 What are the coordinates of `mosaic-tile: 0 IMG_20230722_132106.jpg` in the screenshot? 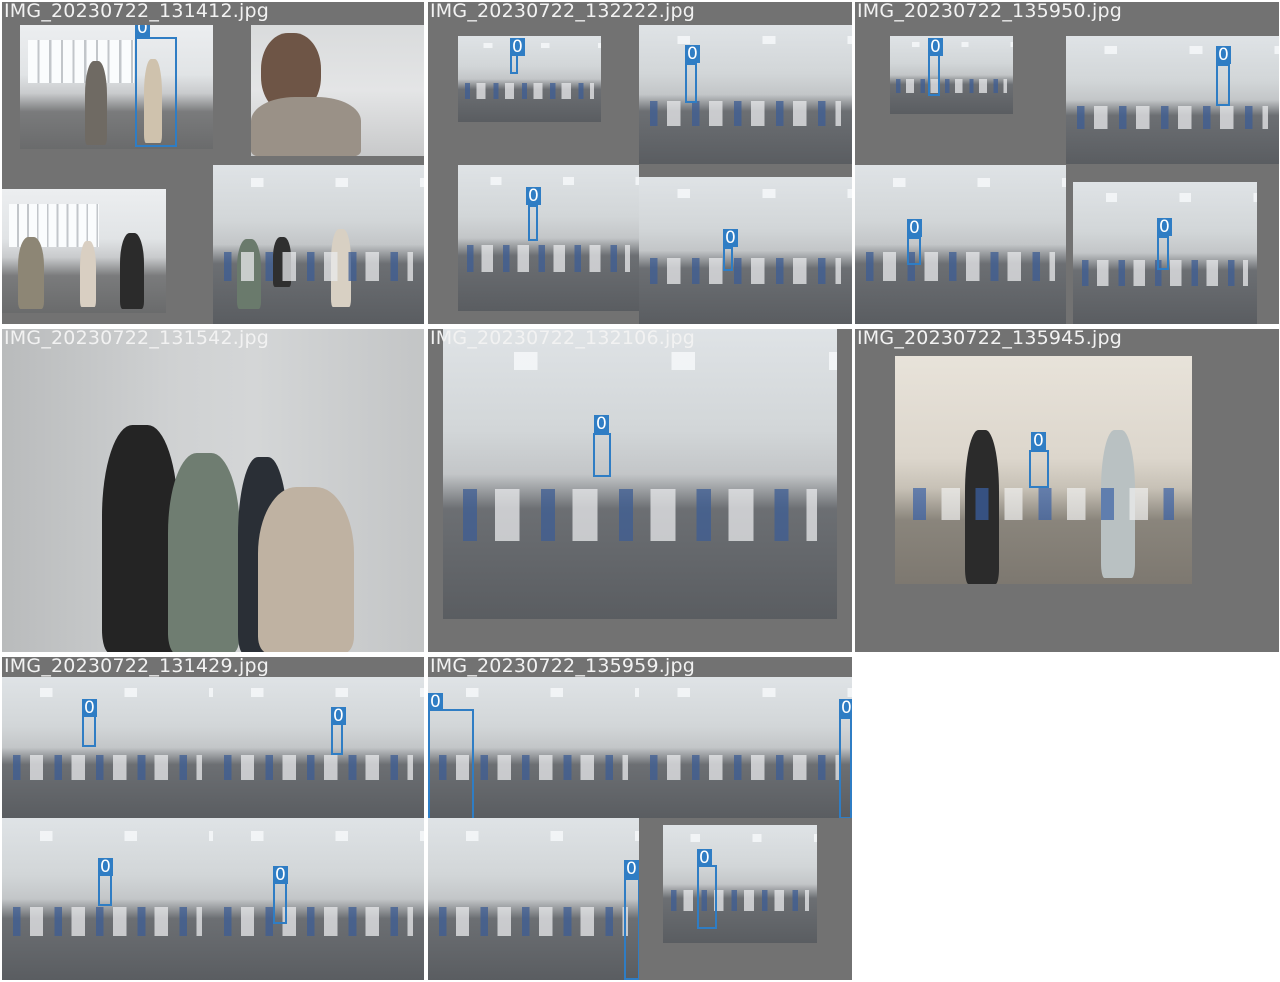 It's located at (640, 490).